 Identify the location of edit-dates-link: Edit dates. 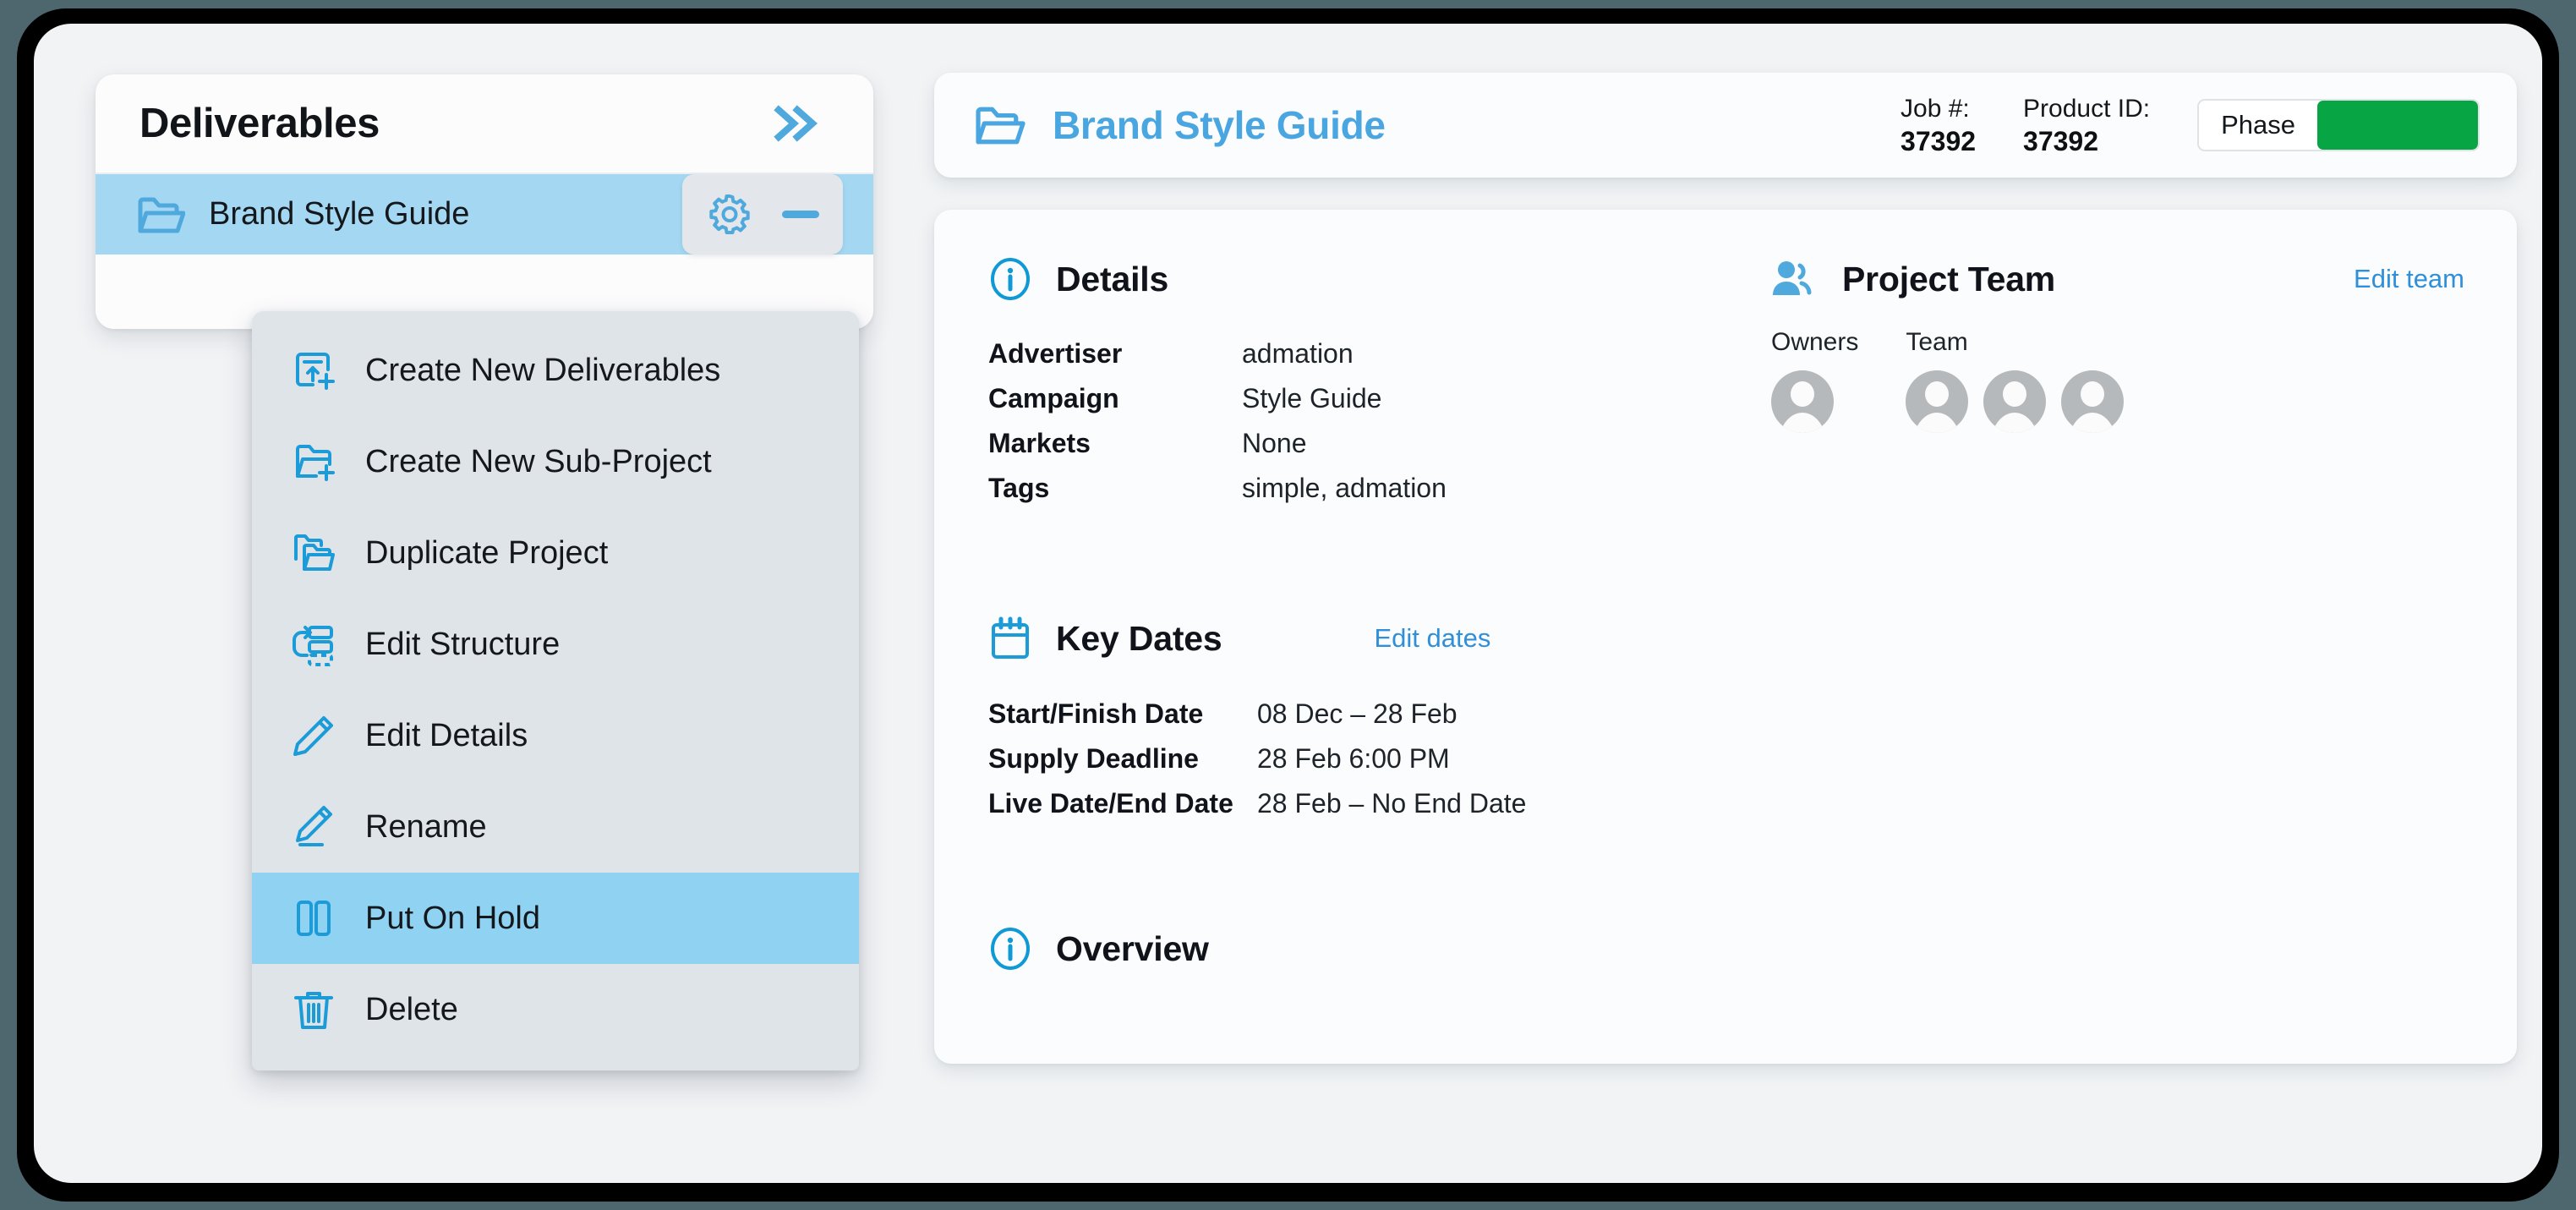
(1432, 638).